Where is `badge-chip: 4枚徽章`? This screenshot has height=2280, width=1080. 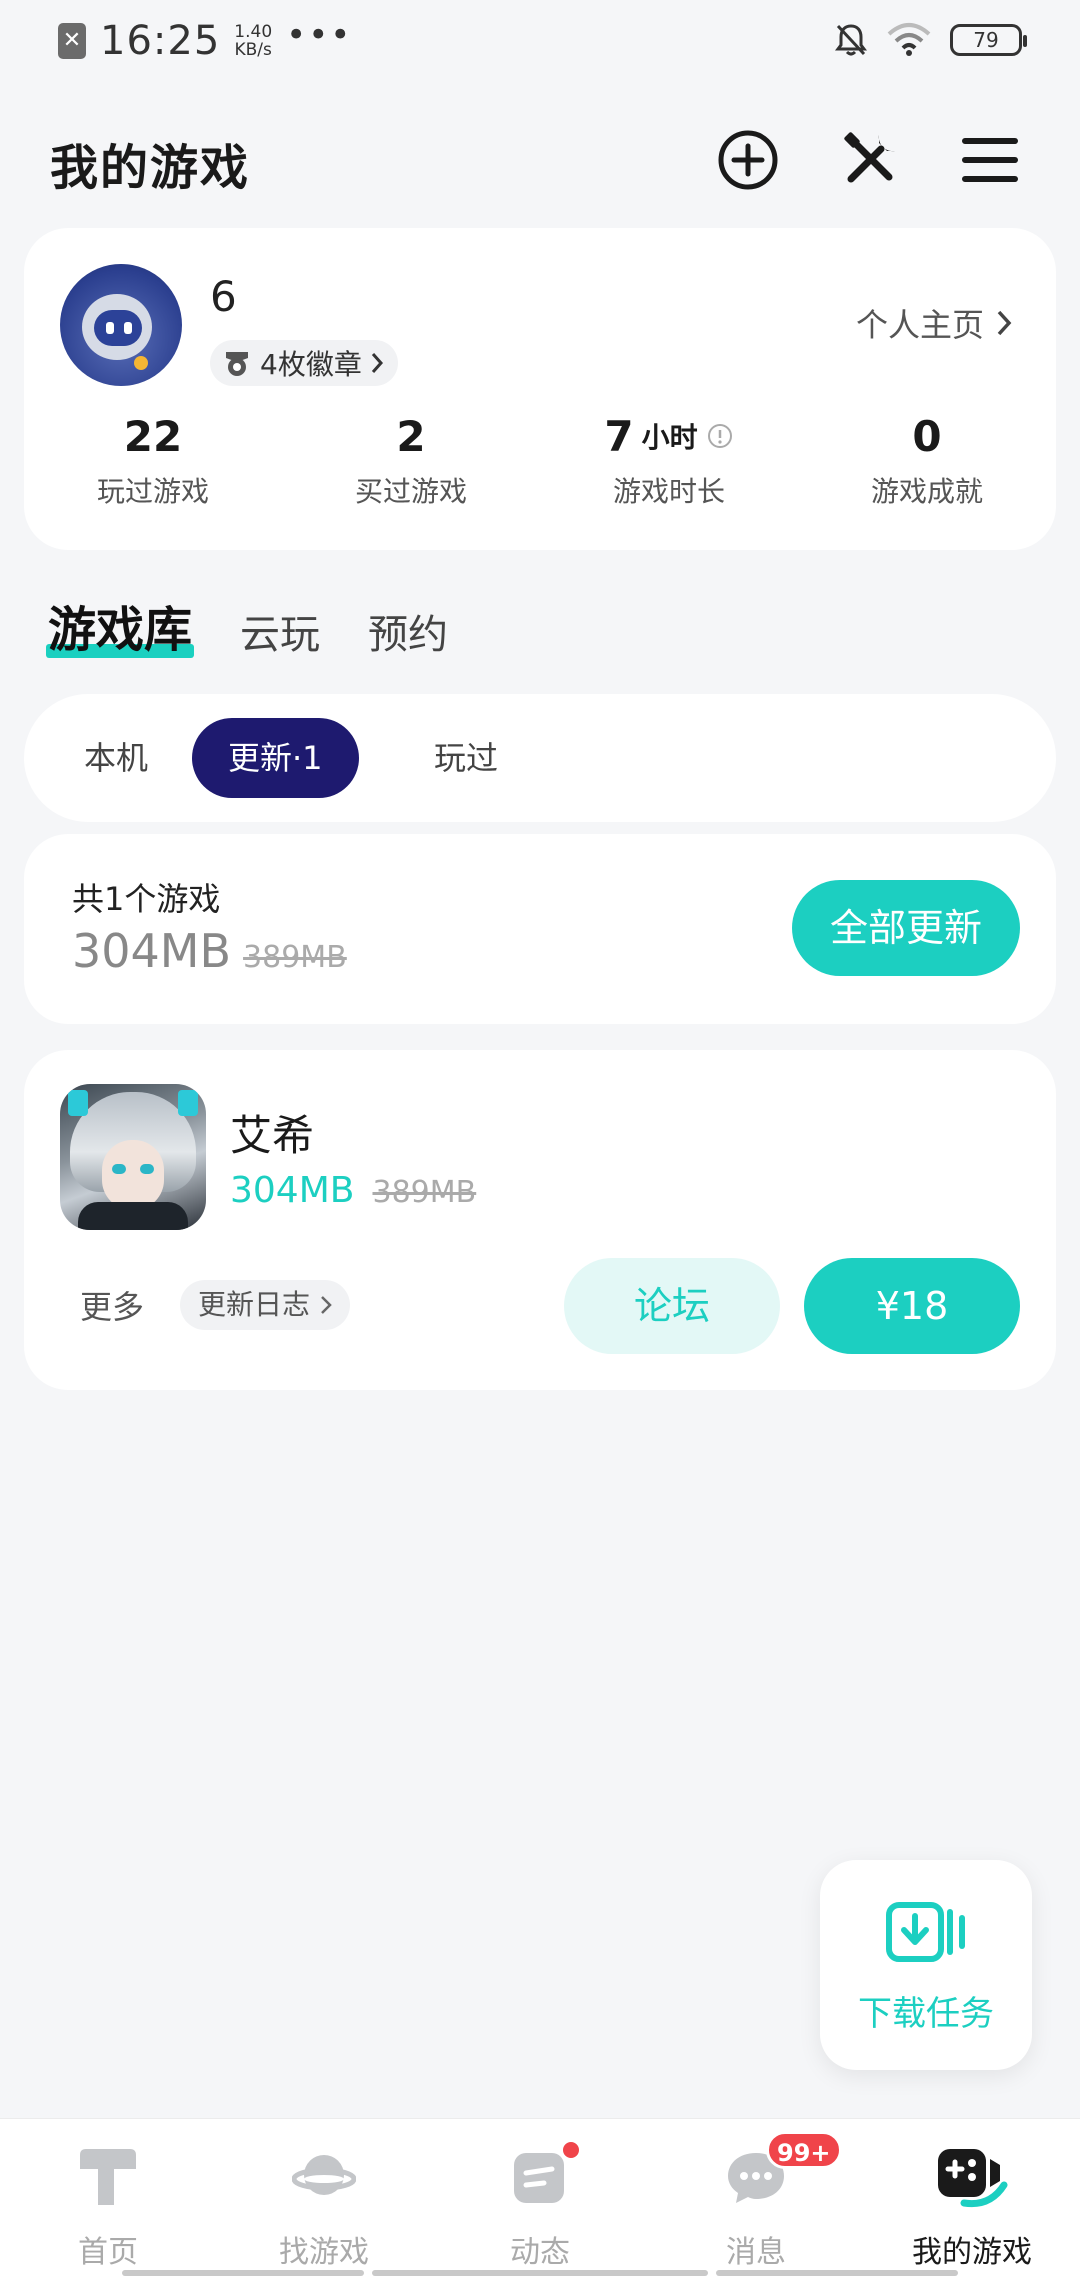
badge-chip: 4枚徽章 is located at coordinates (304, 363).